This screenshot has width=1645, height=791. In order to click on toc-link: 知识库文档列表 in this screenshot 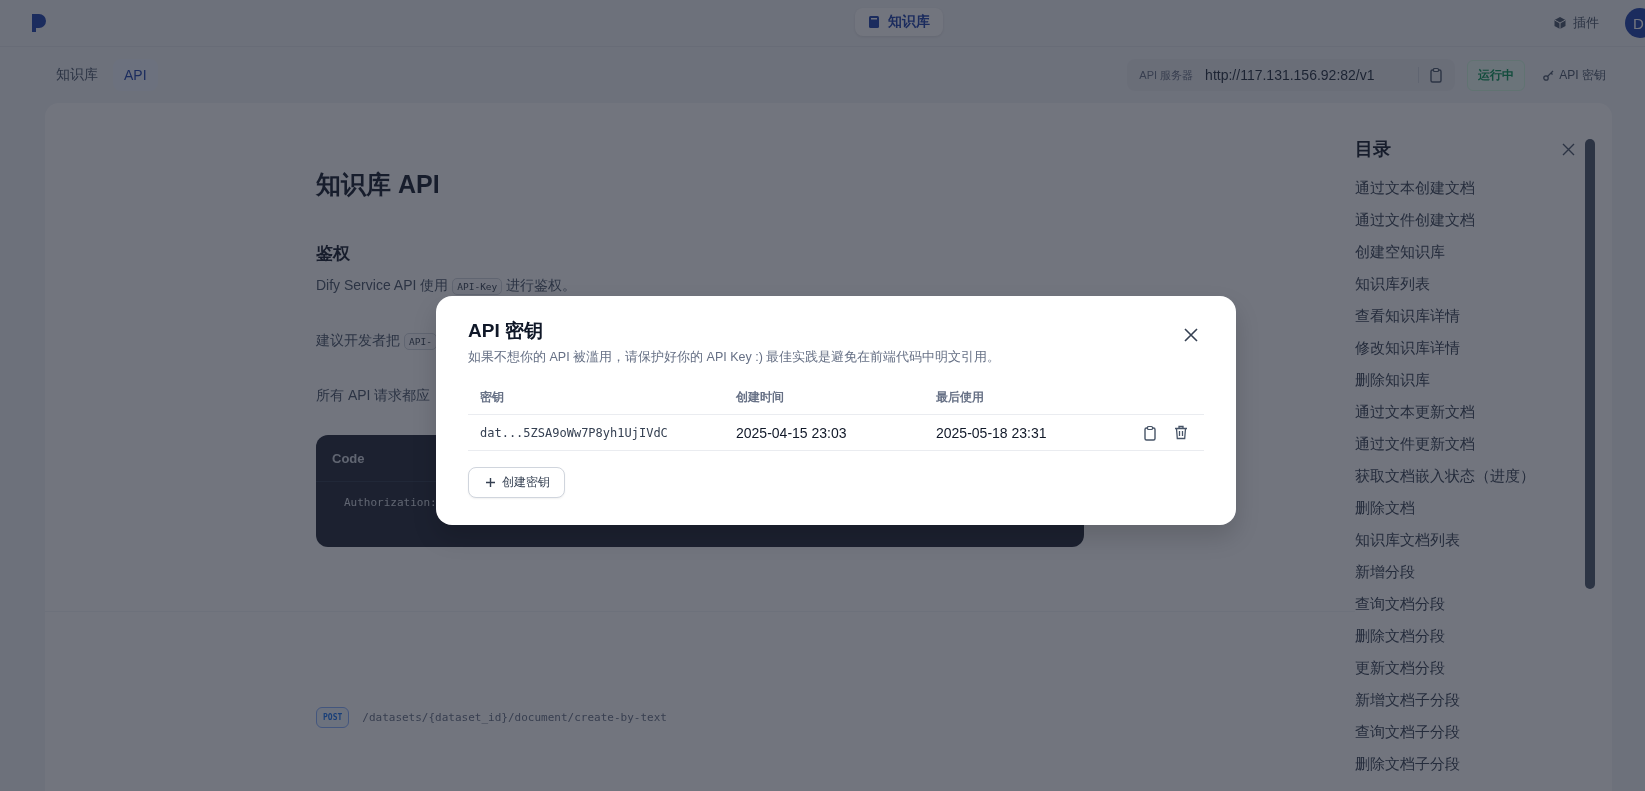, I will do `click(1407, 540)`.